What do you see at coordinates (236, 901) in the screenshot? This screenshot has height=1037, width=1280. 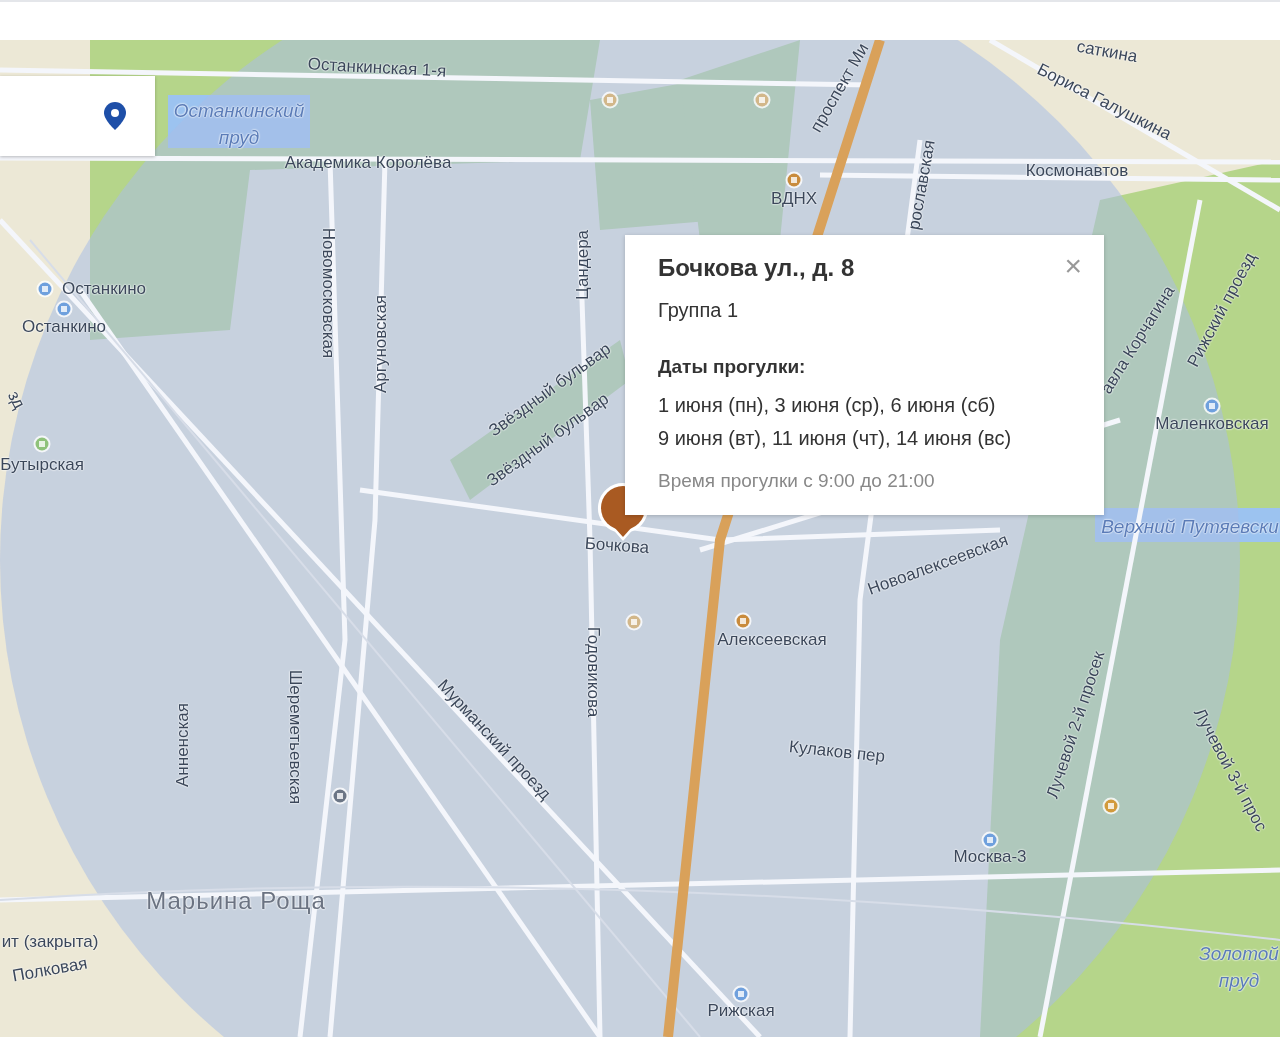 I see `district-label: Марьина Роща` at bounding box center [236, 901].